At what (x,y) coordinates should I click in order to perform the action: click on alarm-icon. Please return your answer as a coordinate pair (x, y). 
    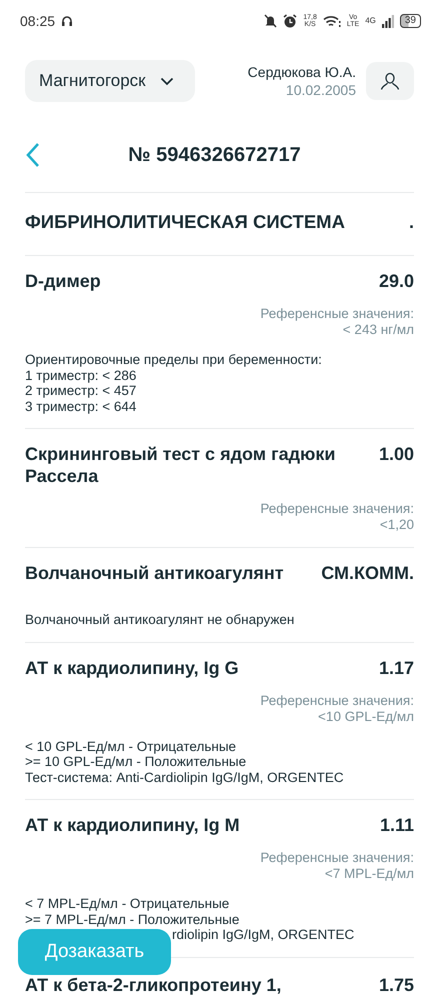
    Looking at the image, I should click on (290, 21).